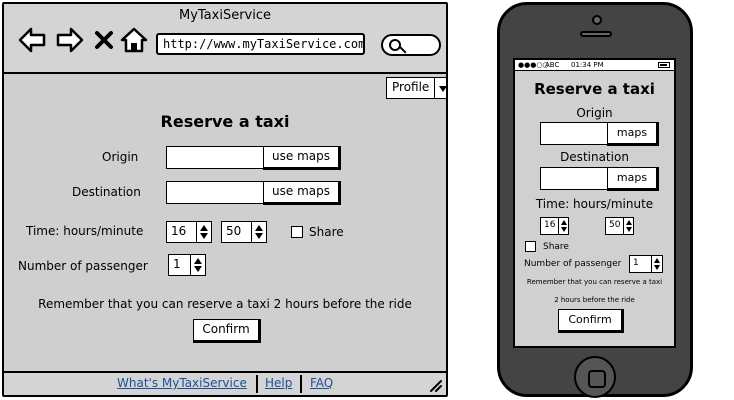 The image size is (734, 400). I want to click on status-bar: ●●●○○ ABC 01:34 PM, so click(594, 65).